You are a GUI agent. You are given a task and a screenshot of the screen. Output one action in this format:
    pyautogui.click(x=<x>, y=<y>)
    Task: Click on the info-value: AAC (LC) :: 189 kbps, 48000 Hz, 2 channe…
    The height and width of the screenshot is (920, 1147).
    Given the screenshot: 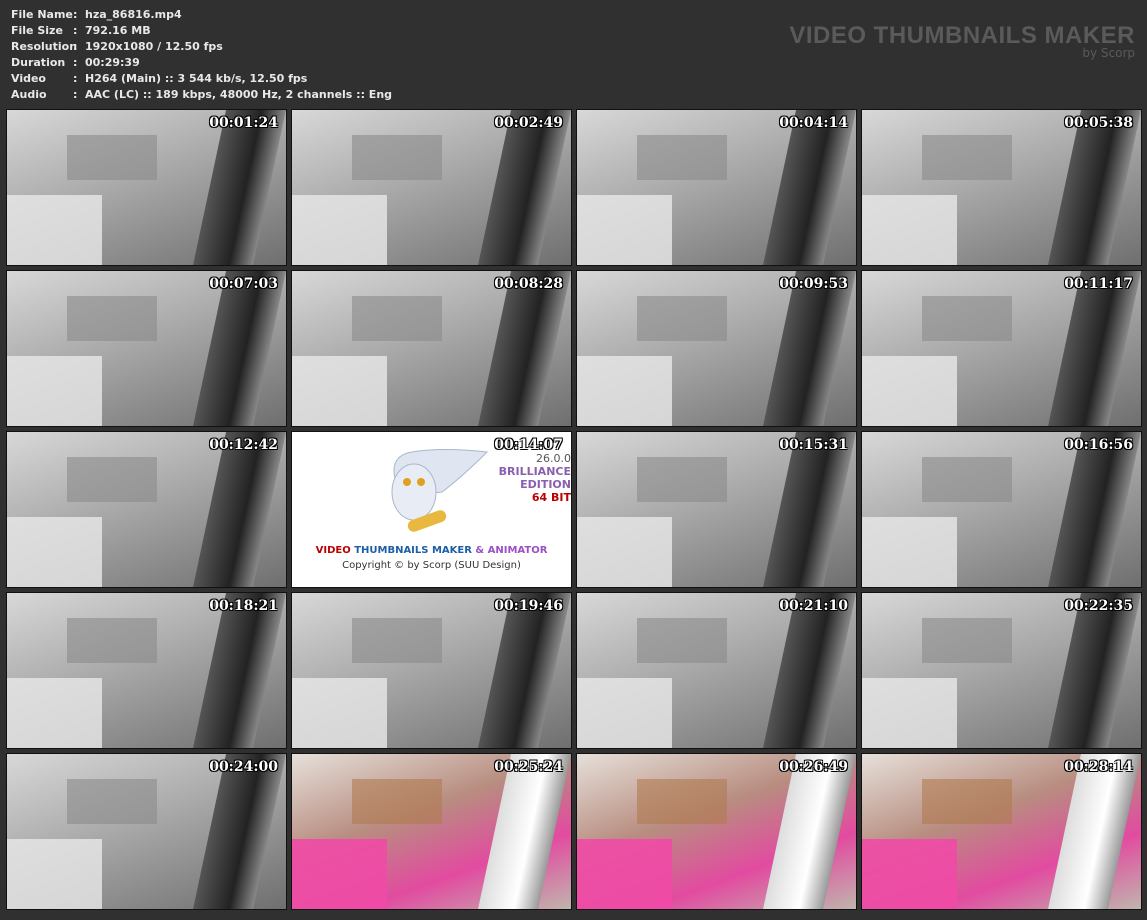 What is the action you would take?
    pyautogui.click(x=239, y=94)
    